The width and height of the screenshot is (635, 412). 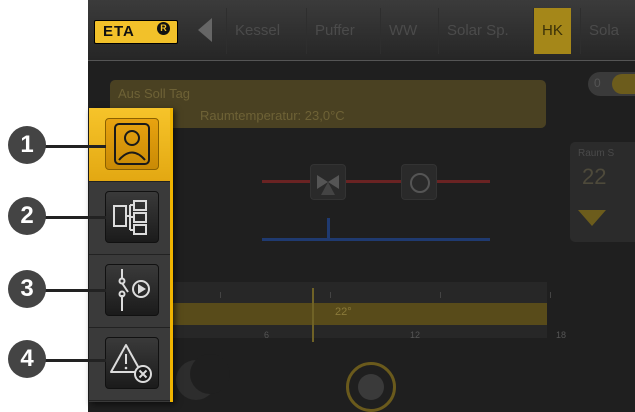 I want to click on user-button, so click(x=132, y=144).